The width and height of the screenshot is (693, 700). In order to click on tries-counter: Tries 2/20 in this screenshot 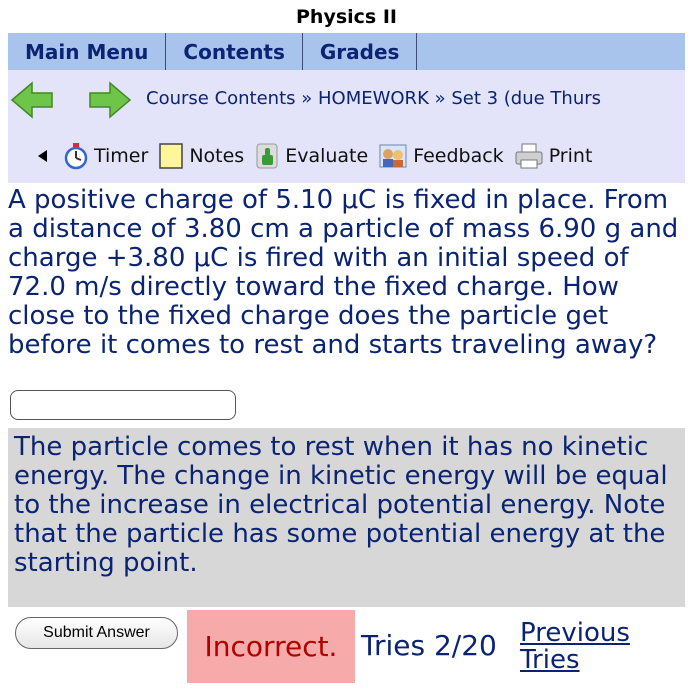, I will do `click(429, 645)`.